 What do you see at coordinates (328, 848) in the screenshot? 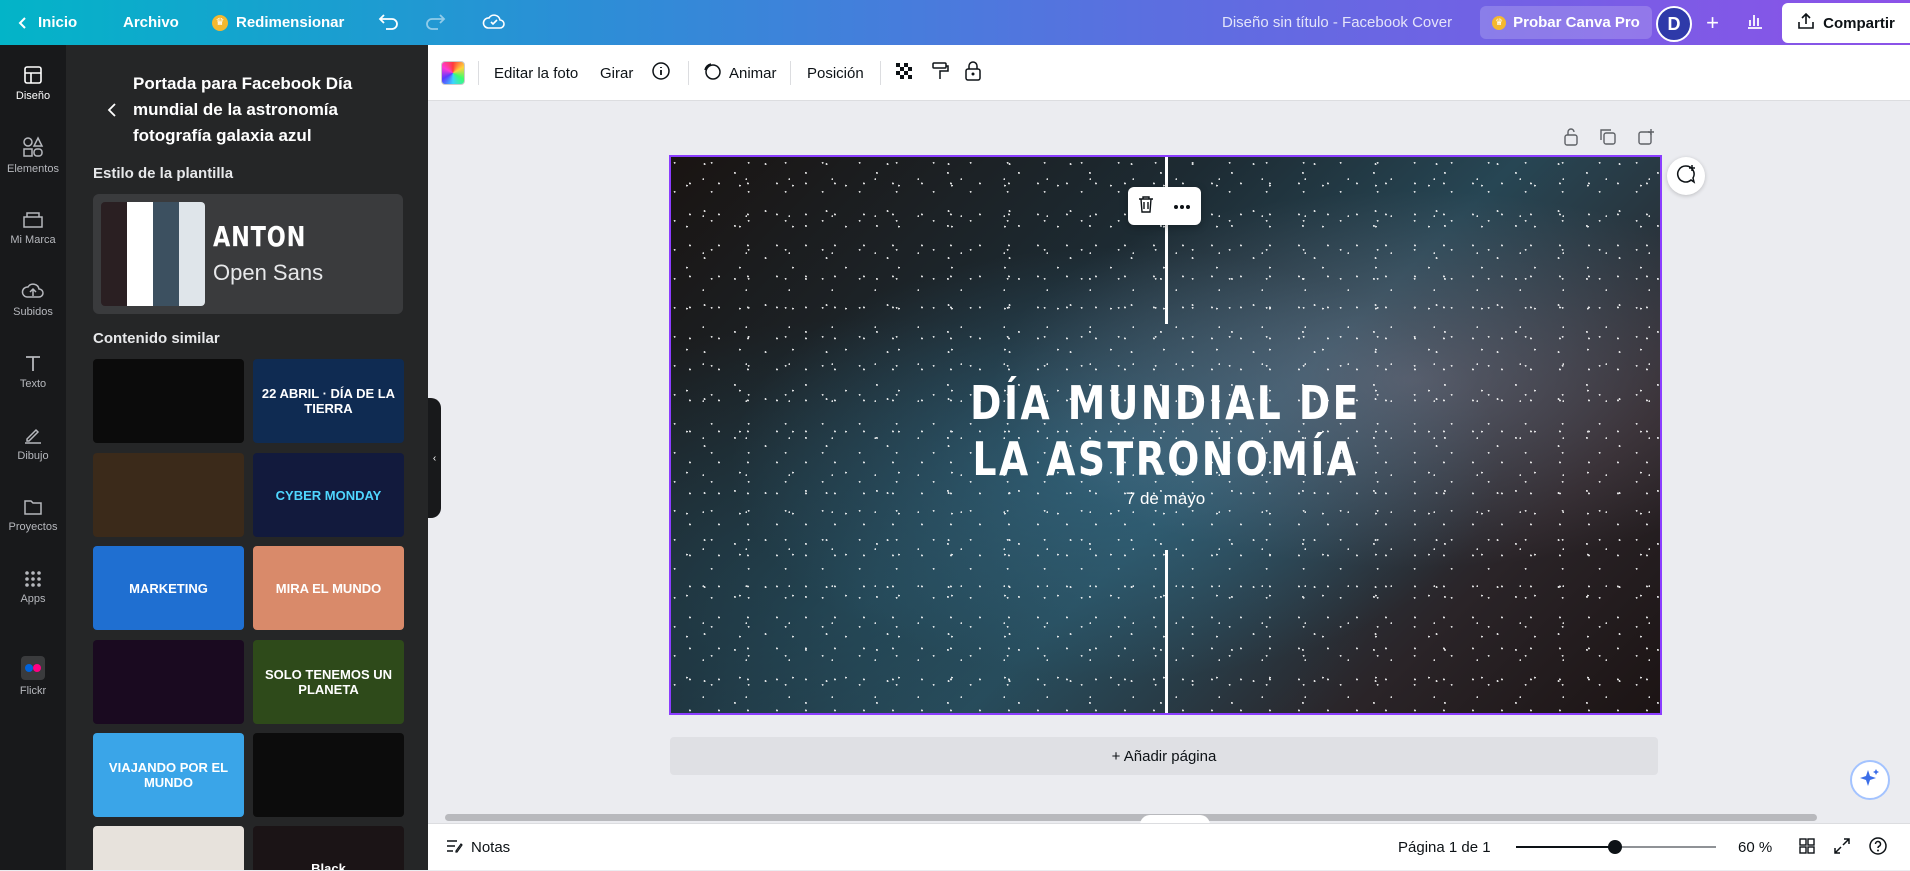
I see `similar-template-thumb: Black` at bounding box center [328, 848].